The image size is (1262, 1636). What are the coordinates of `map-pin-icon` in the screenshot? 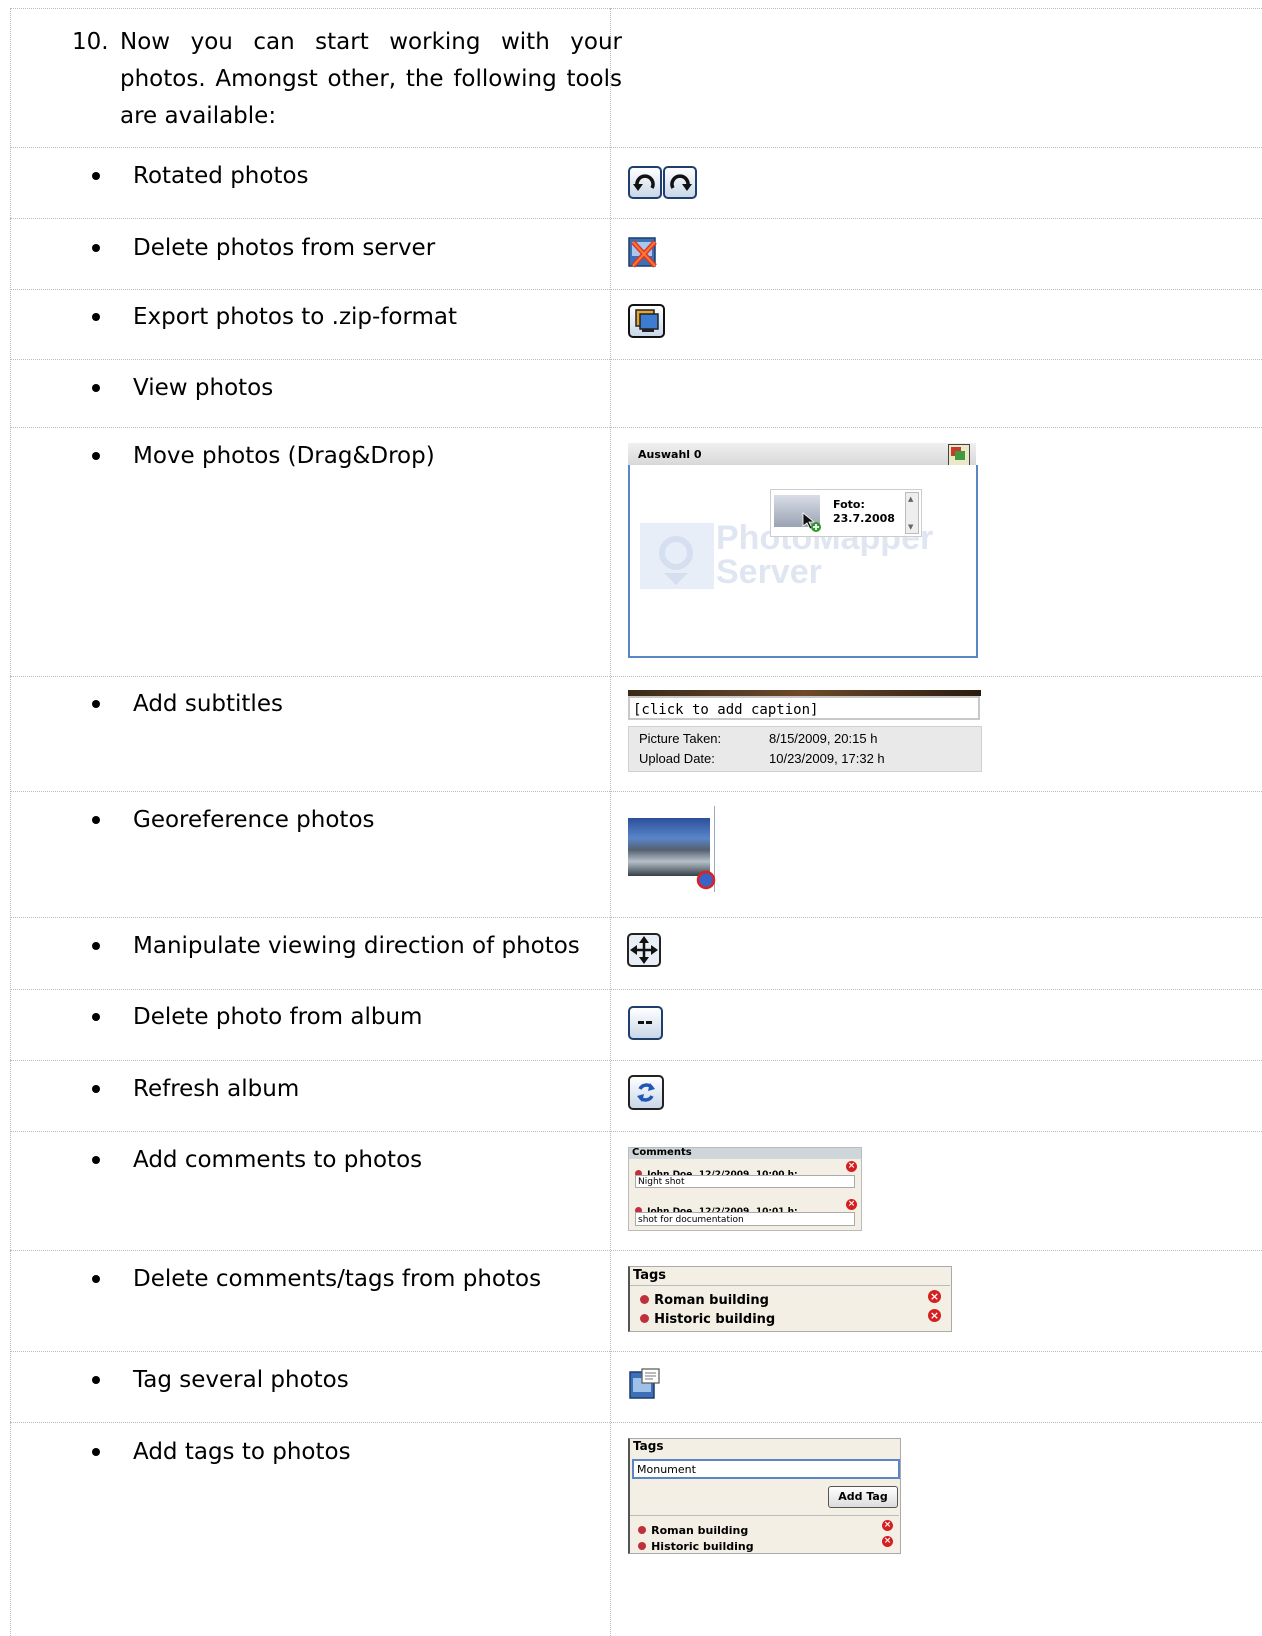 It's located at (706, 880).